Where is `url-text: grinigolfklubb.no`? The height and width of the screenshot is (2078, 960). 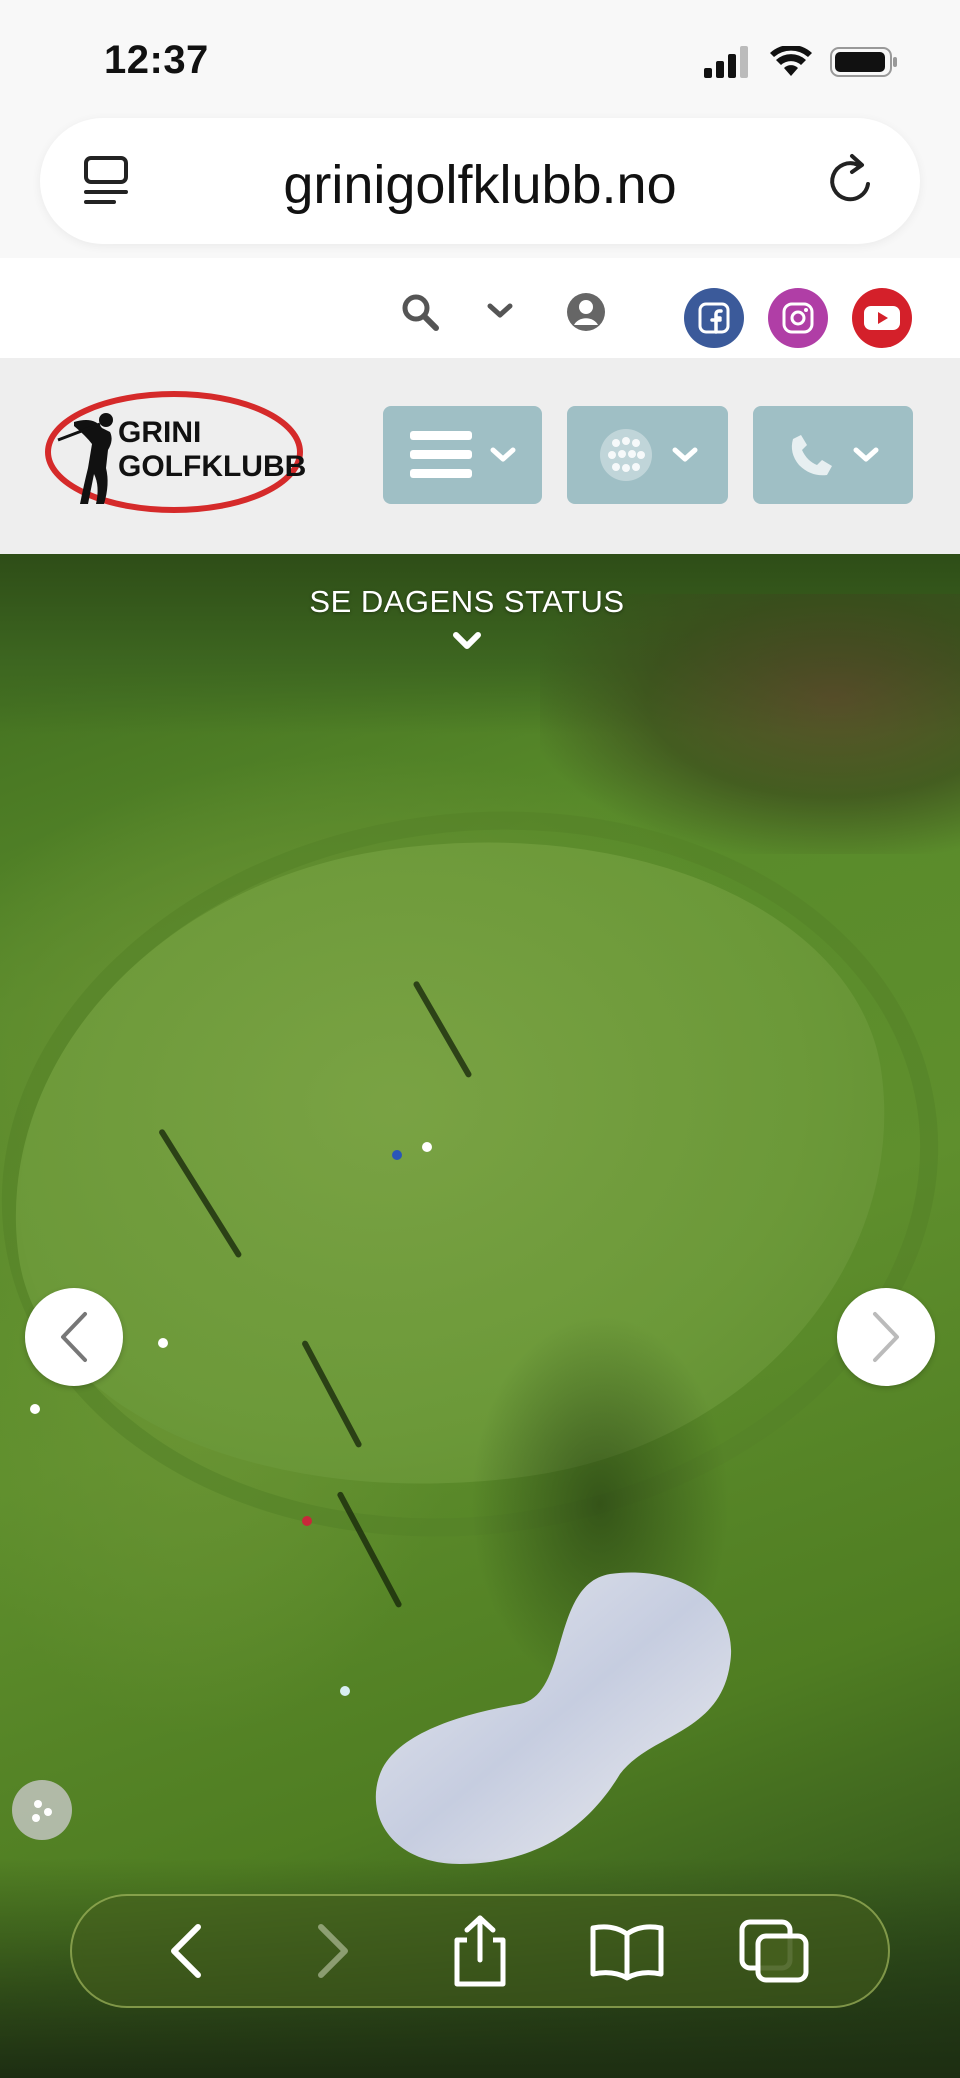 url-text: grinigolfklubb.no is located at coordinates (480, 185).